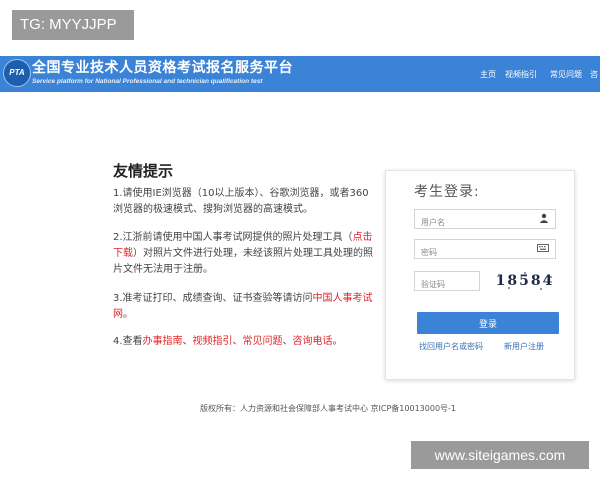  I want to click on username-input, so click(473, 222).